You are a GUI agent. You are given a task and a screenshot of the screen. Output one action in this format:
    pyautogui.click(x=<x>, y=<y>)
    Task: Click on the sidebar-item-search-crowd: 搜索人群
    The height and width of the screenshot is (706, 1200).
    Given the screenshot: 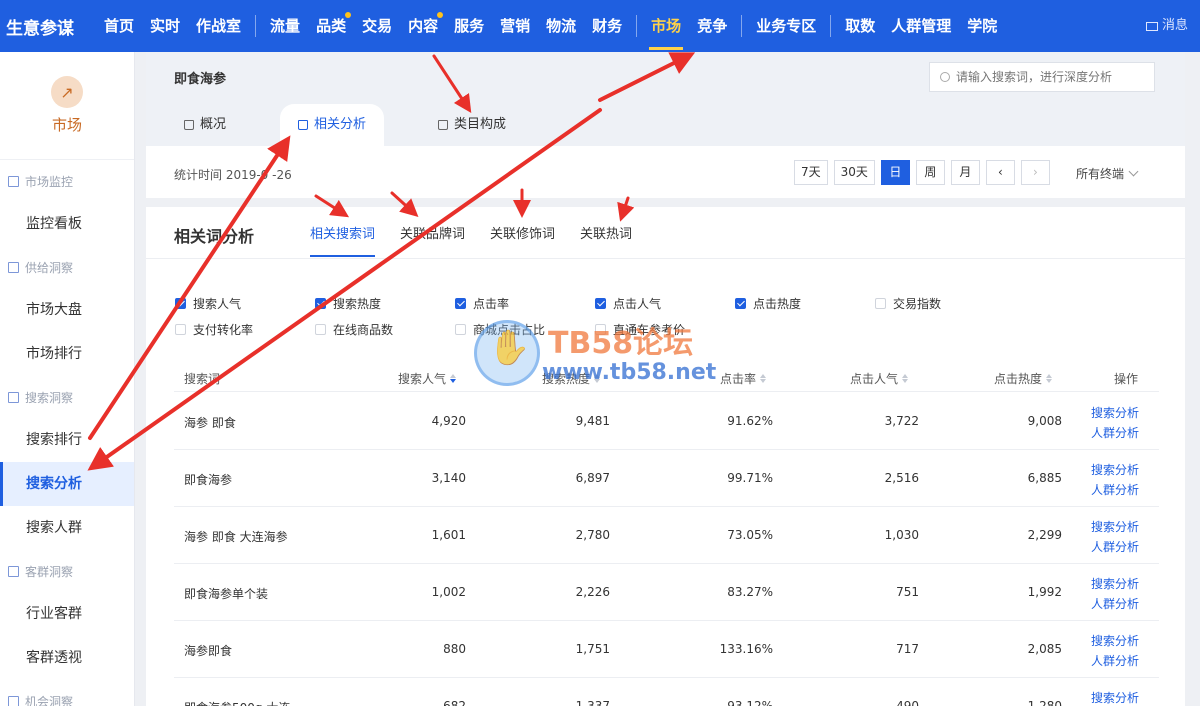 What is the action you would take?
    pyautogui.click(x=67, y=528)
    